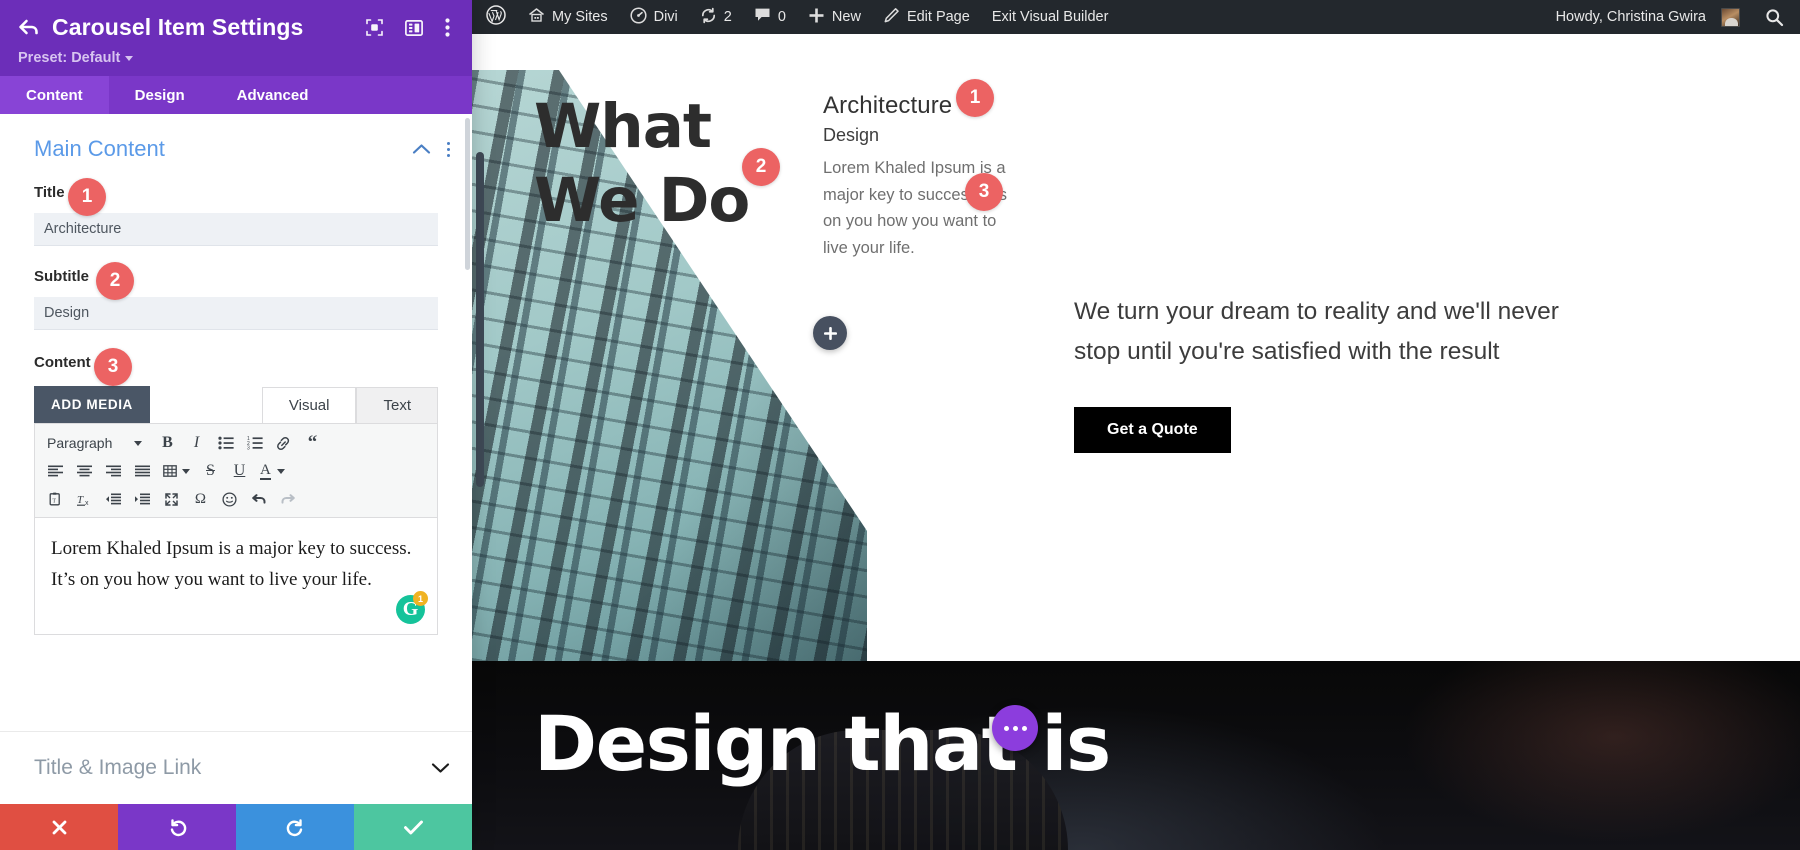 Image resolution: width=1800 pixels, height=850 pixels. I want to click on panel-title: Carousel Item Settings, so click(178, 27).